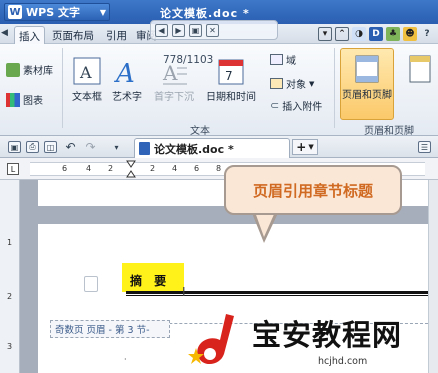 This screenshot has width=438, height=373. I want to click on undo-icon: ↶, so click(70, 147).